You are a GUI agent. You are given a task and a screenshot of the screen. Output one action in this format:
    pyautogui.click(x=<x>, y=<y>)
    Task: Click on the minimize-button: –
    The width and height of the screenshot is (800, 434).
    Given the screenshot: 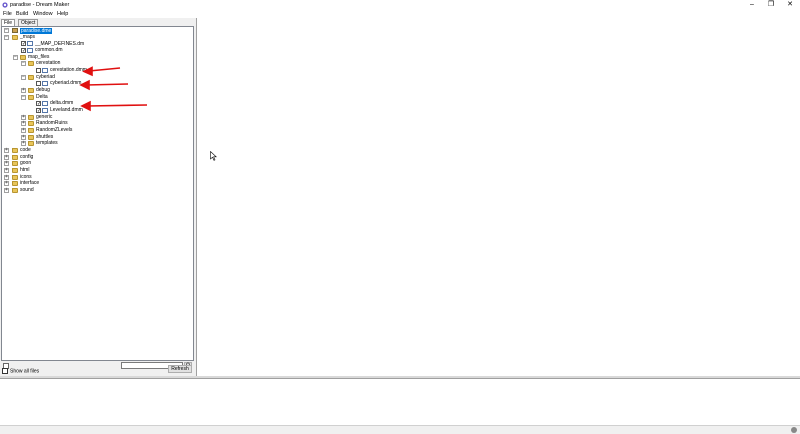 What is the action you would take?
    pyautogui.click(x=752, y=5)
    